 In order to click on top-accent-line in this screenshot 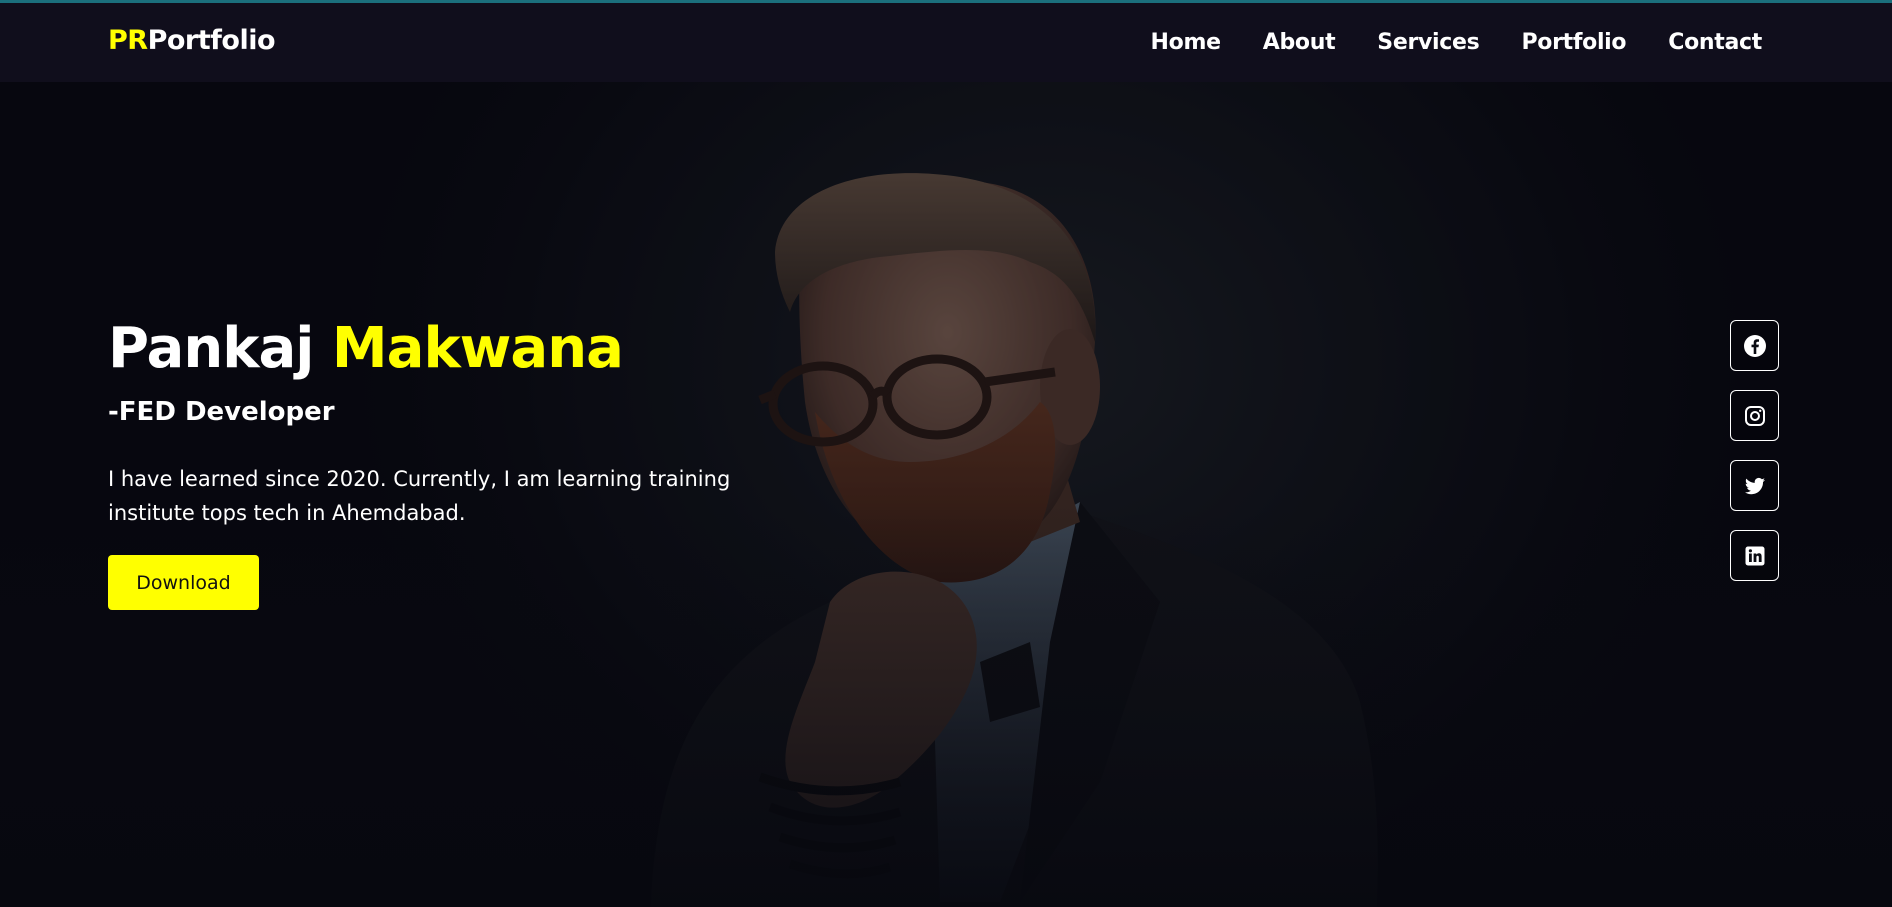, I will do `click(946, 1)`.